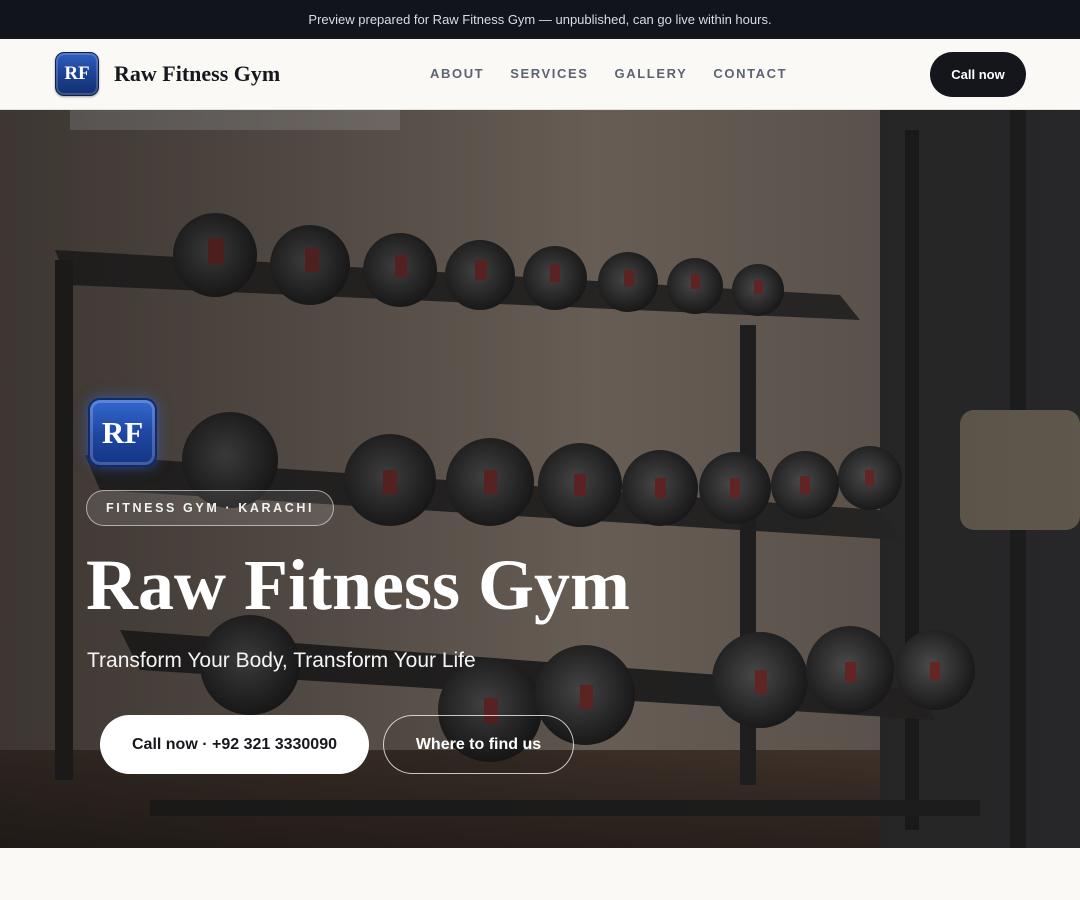 This screenshot has height=900, width=1080. Describe the element at coordinates (358, 585) in the screenshot. I see `hero-title: Raw Fitness Gym` at that location.